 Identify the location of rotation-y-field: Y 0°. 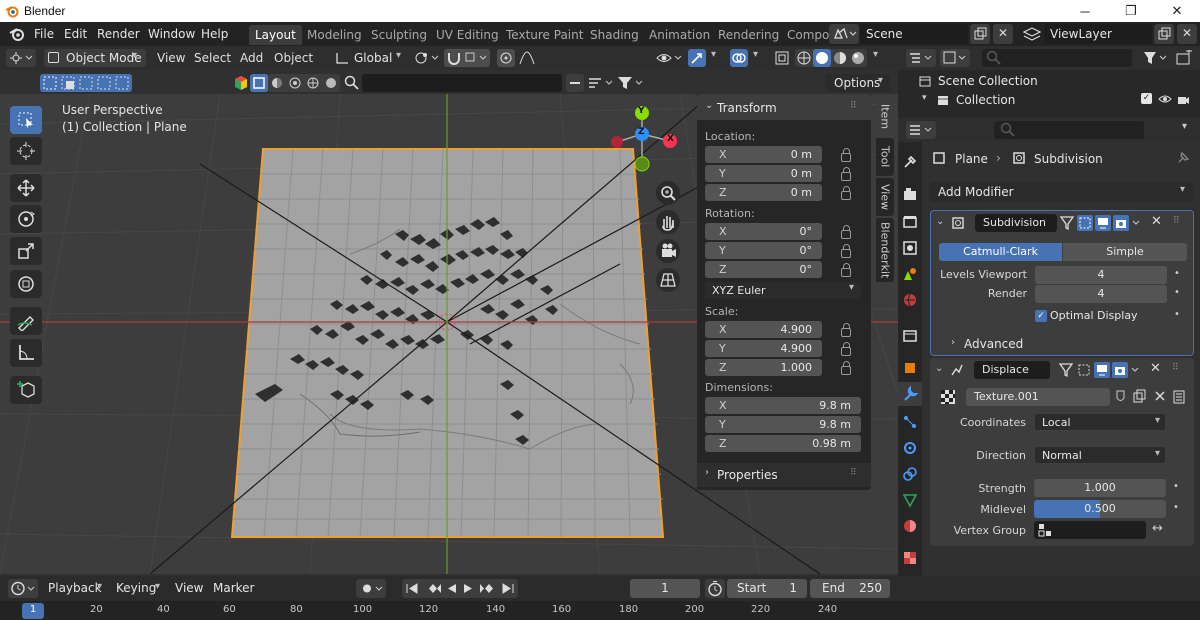
(763, 250).